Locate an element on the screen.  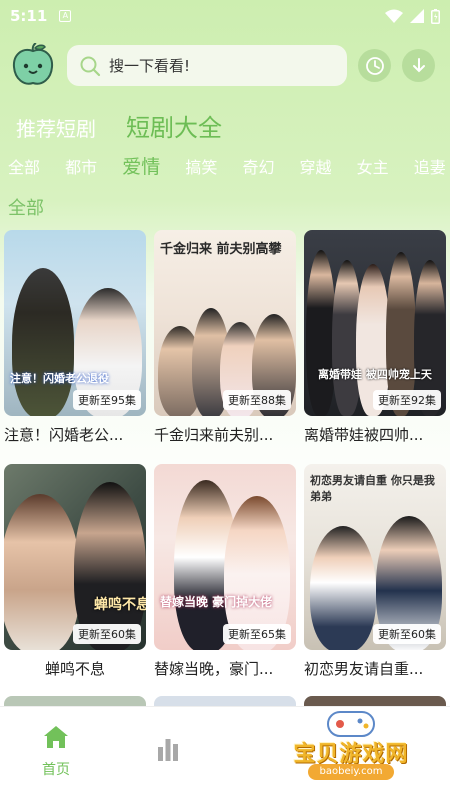
poster-caption: 离婚带娃 被四帅宠上天 is located at coordinates (375, 374).